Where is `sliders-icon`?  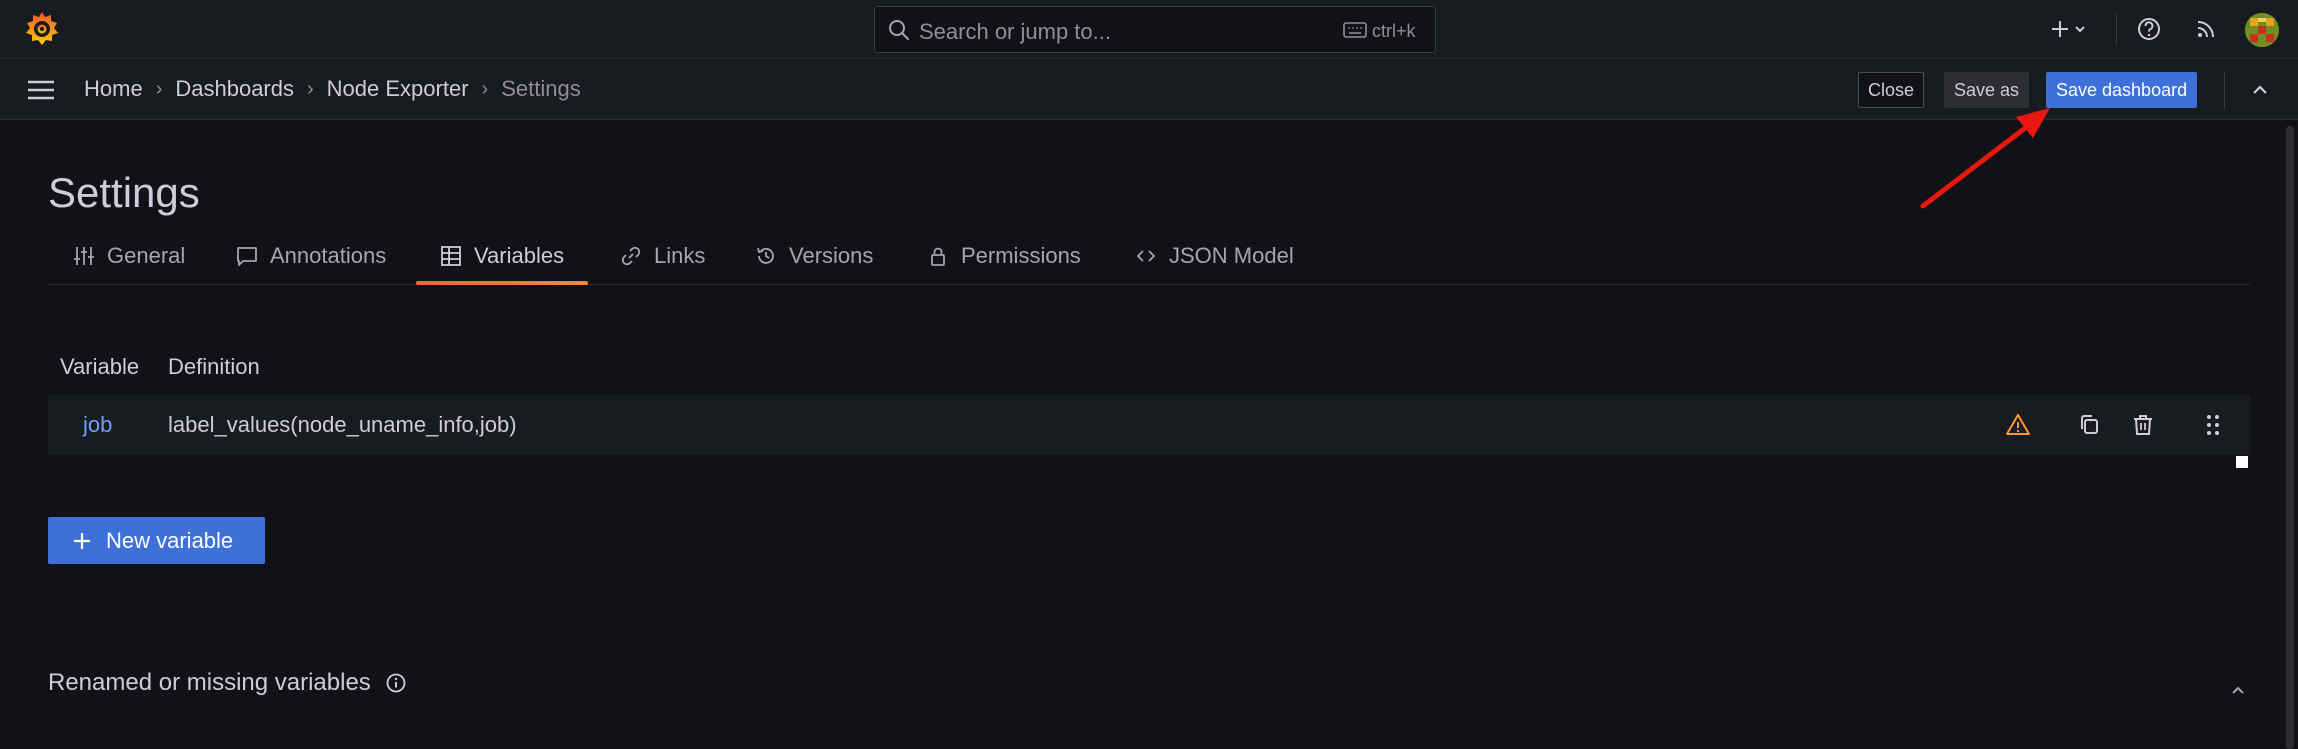
sliders-icon is located at coordinates (84, 256).